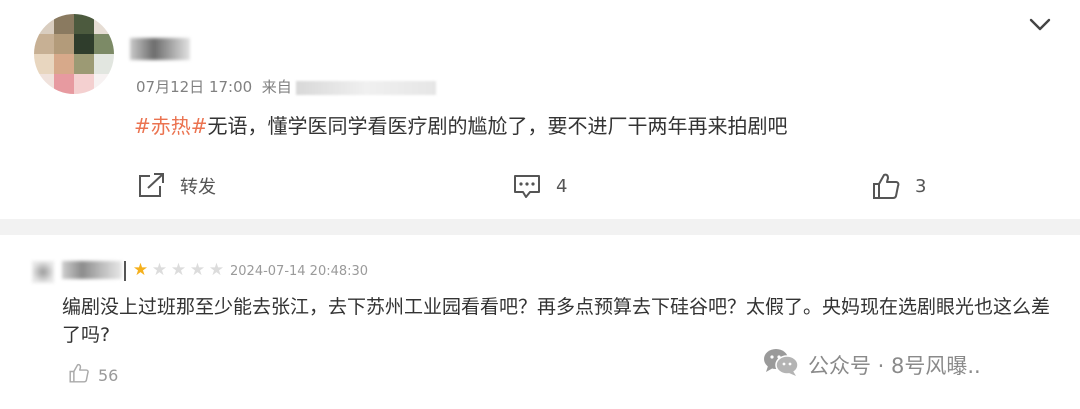 The height and width of the screenshot is (409, 1080). What do you see at coordinates (93, 375) in the screenshot?
I see `review-like-button: 56` at bounding box center [93, 375].